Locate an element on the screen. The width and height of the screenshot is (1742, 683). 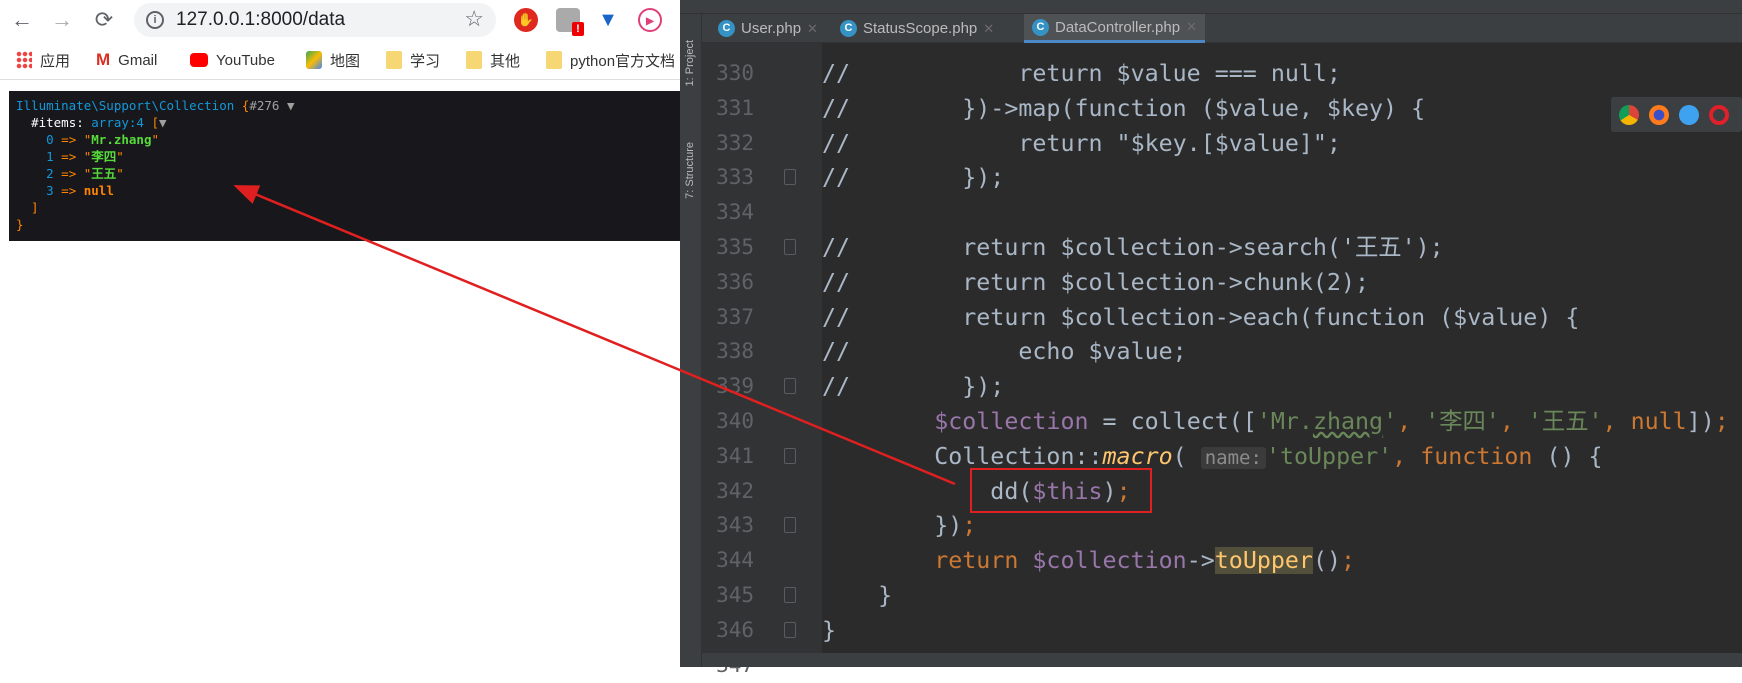
line-number: 332 is located at coordinates (735, 142).